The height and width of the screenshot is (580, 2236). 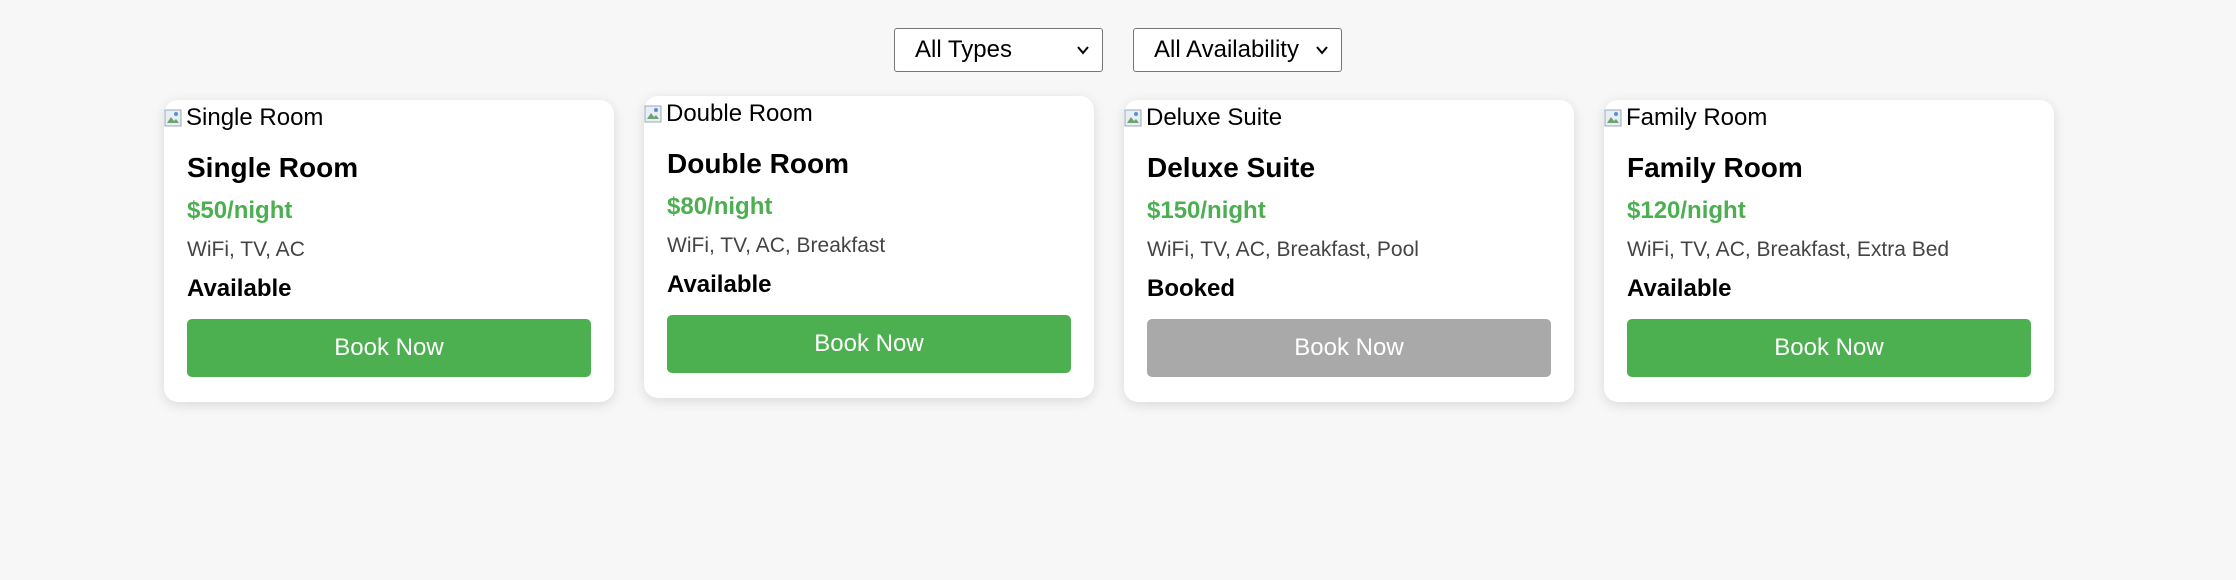 I want to click on room-amenities: WiFi, TV, AC, so click(x=246, y=249).